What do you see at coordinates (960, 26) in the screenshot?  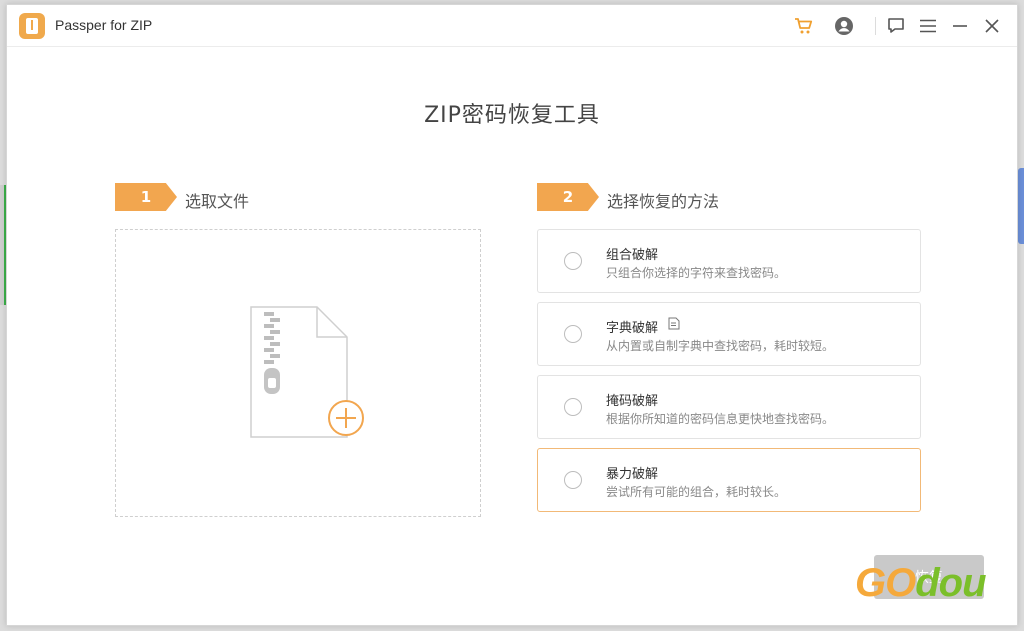 I see `minimize-icon` at bounding box center [960, 26].